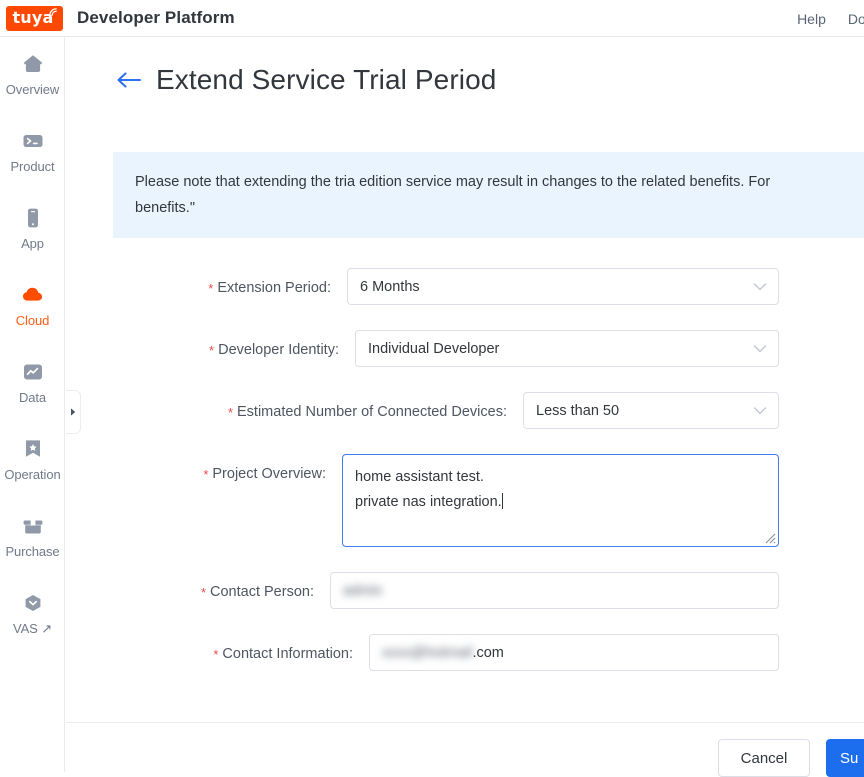 The height and width of the screenshot is (777, 864). Describe the element at coordinates (32, 234) in the screenshot. I see `sidebar-item-app: App` at that location.